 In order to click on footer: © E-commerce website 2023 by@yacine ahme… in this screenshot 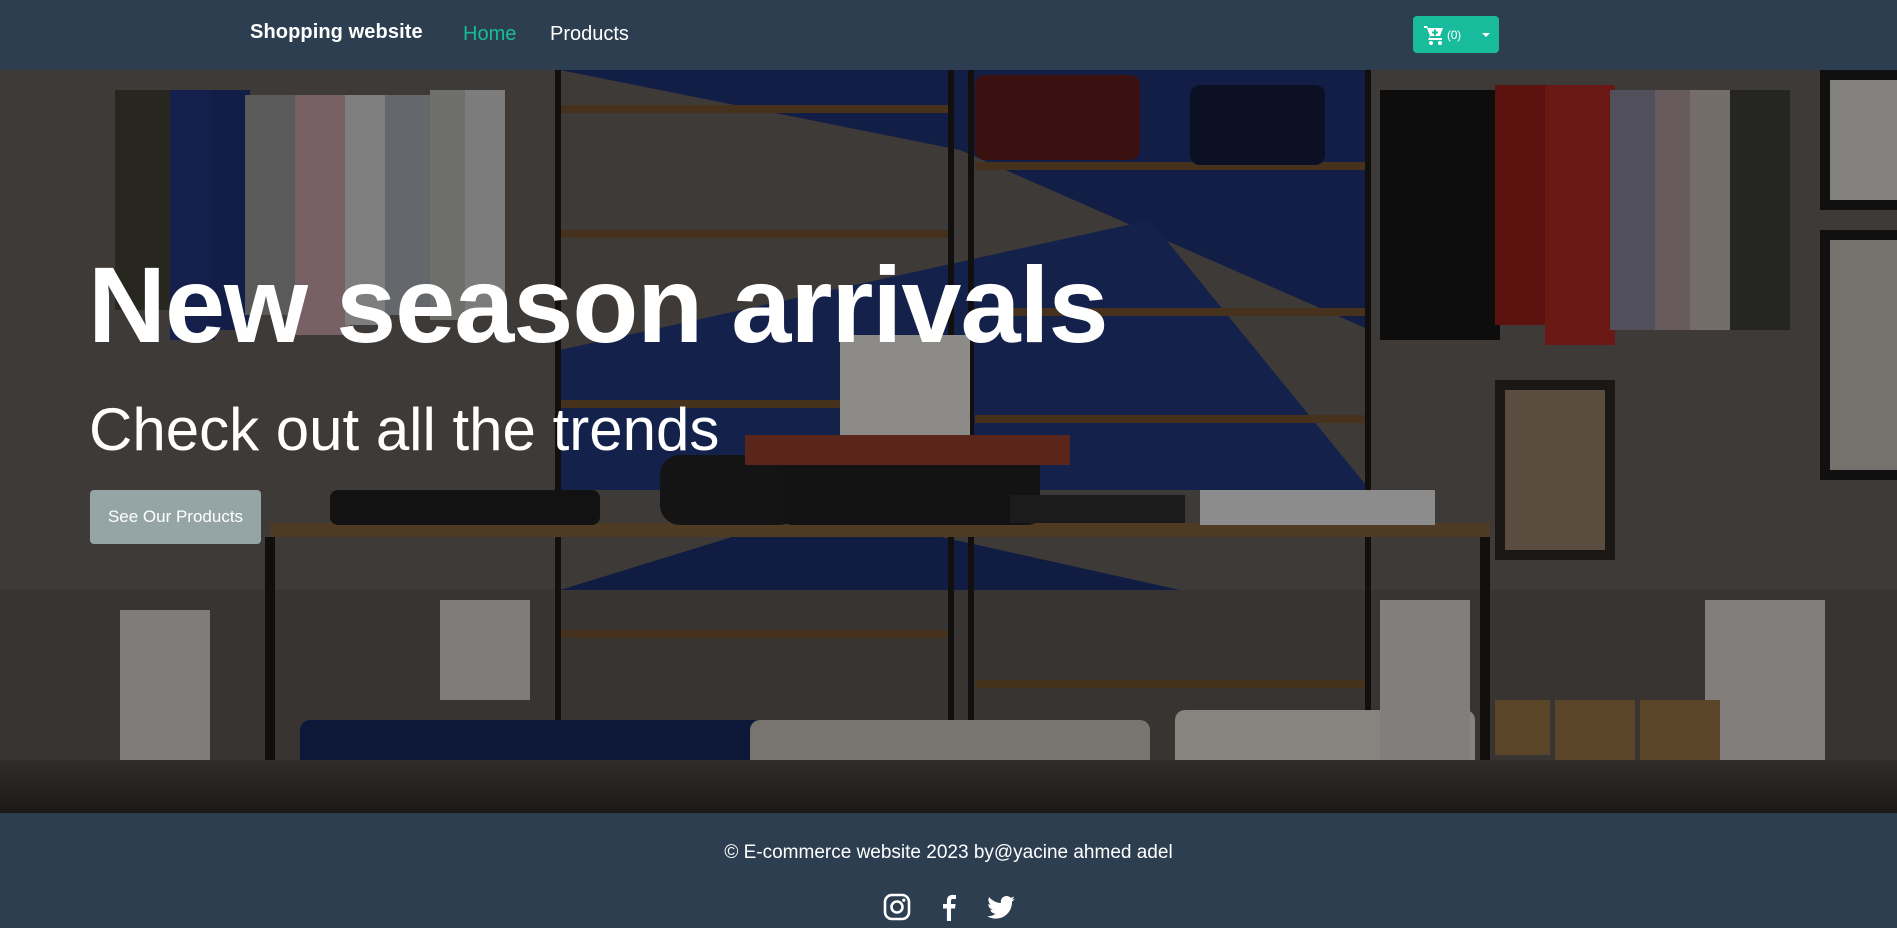, I will do `click(948, 870)`.